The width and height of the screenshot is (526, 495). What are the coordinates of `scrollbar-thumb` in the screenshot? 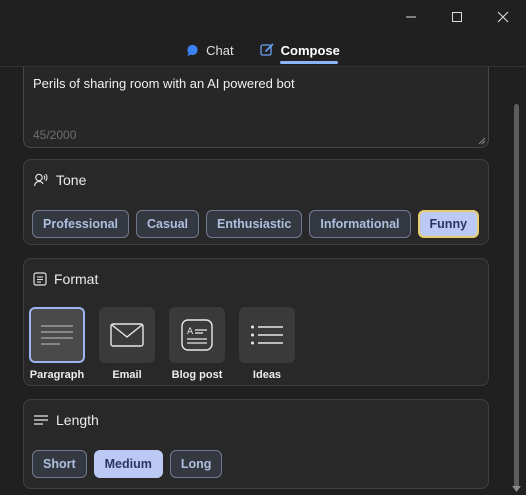 It's located at (516, 297).